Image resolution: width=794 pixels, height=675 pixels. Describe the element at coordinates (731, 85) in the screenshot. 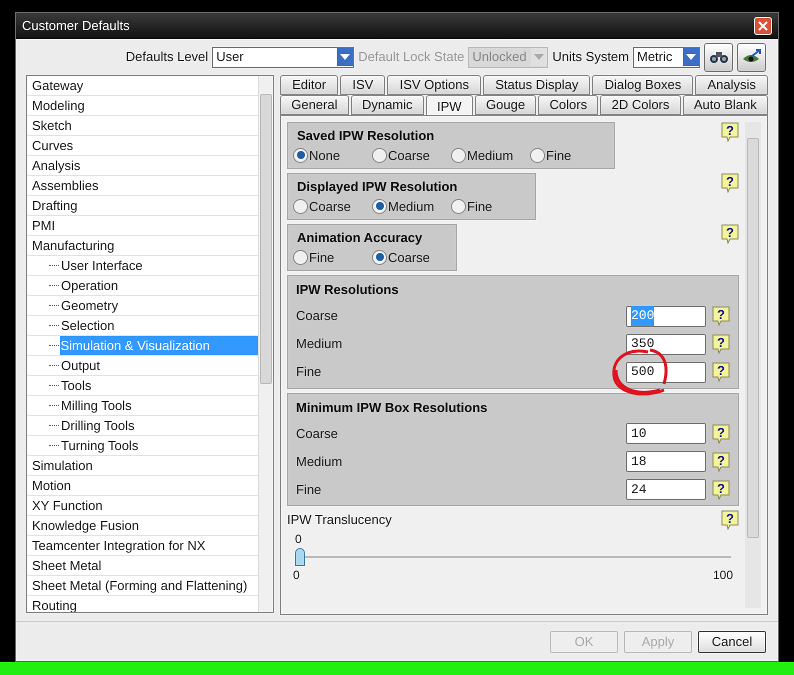

I see `tab: Analysis` at that location.